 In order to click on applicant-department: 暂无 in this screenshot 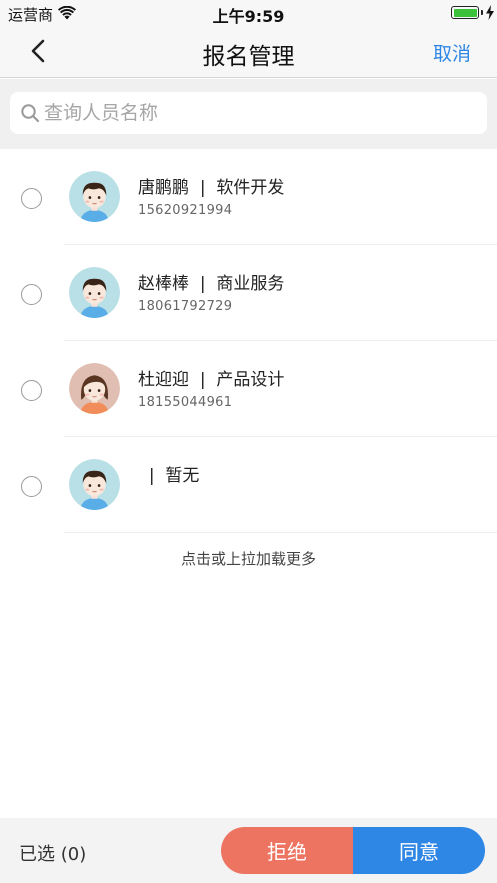, I will do `click(182, 476)`.